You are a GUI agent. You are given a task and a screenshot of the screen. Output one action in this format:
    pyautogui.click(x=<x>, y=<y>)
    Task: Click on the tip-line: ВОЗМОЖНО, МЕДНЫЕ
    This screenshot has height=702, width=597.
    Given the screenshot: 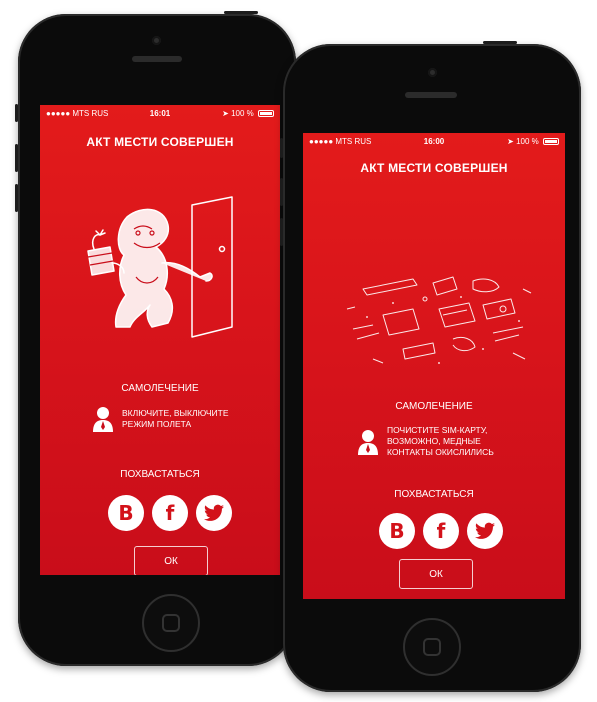 What is the action you would take?
    pyautogui.click(x=434, y=441)
    